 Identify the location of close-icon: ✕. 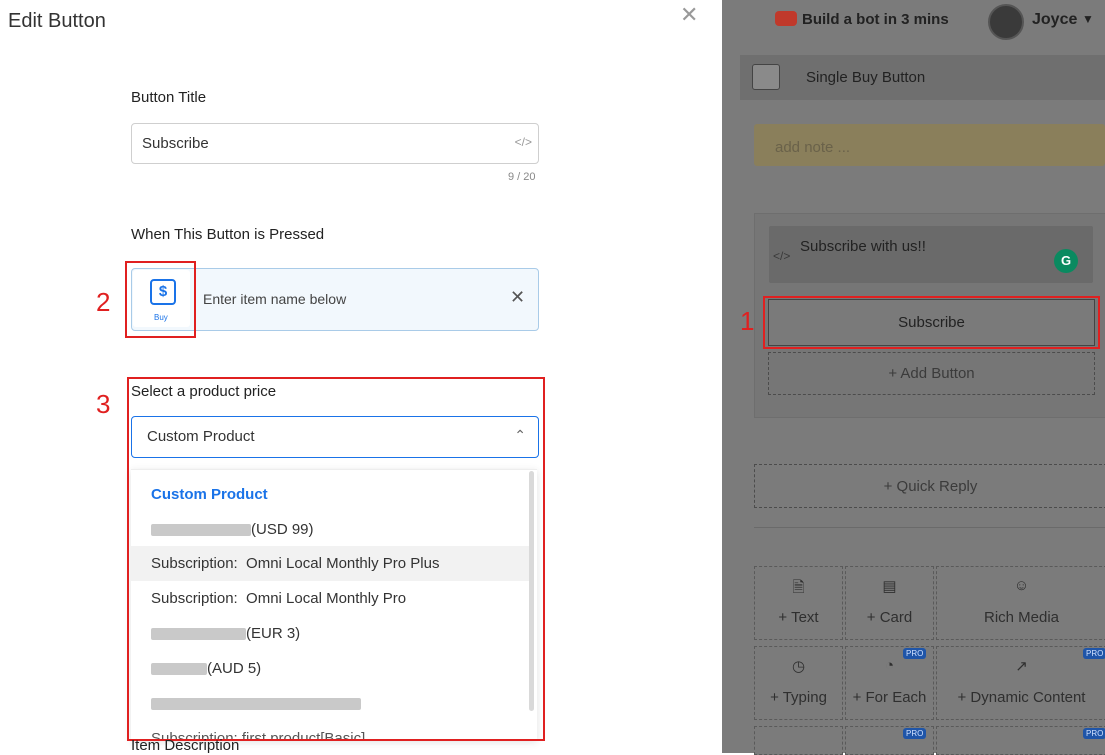
(689, 15).